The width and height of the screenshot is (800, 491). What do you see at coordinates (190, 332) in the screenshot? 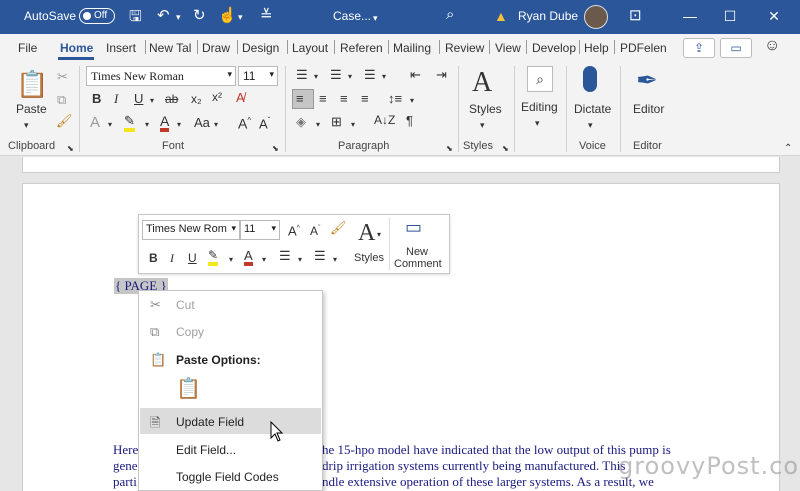
I see `menu-item-copy: Copy` at bounding box center [190, 332].